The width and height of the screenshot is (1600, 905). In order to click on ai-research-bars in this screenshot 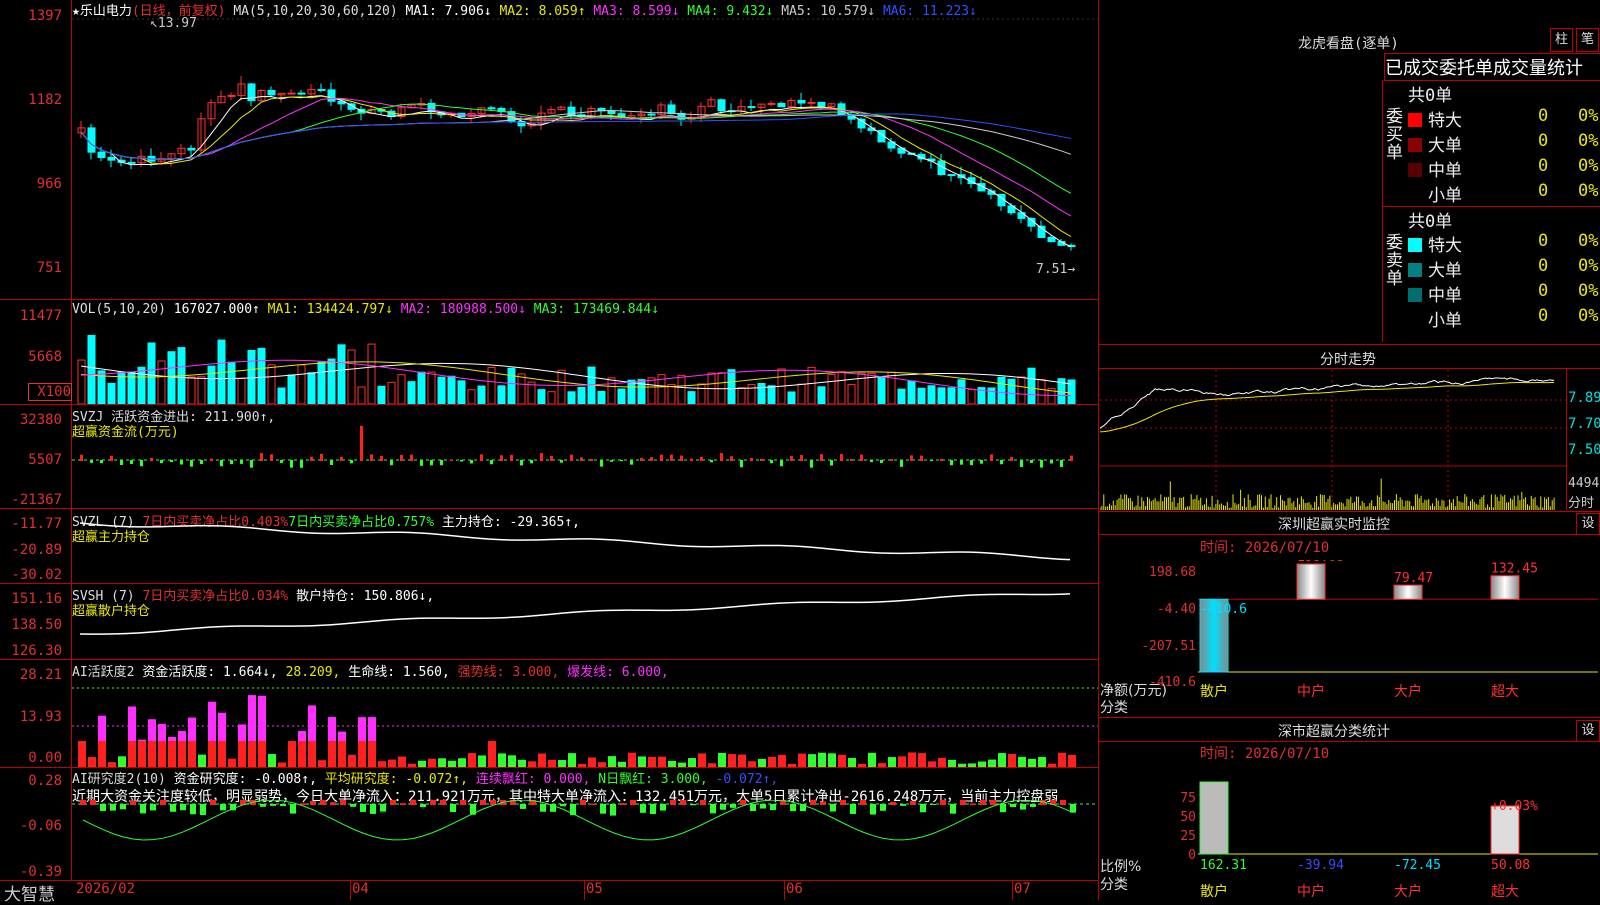, I will do `click(585, 839)`.